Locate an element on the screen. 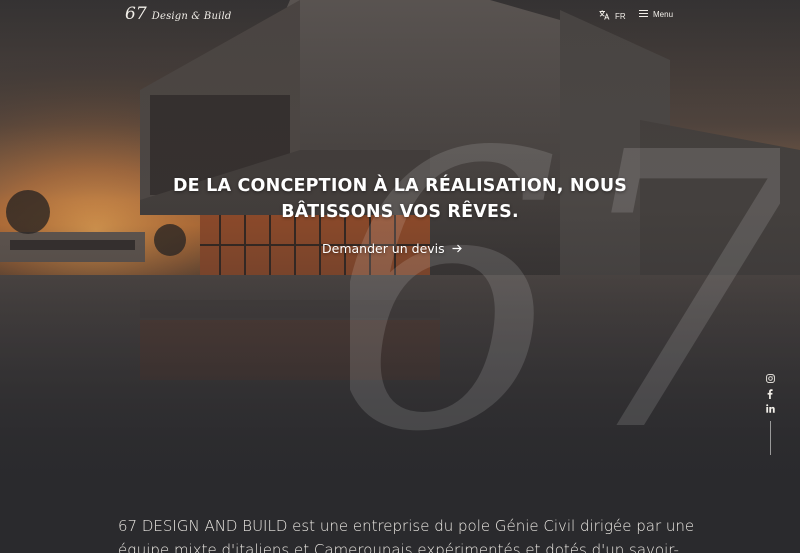 The image size is (800, 553). instagram-icon is located at coordinates (770, 378).